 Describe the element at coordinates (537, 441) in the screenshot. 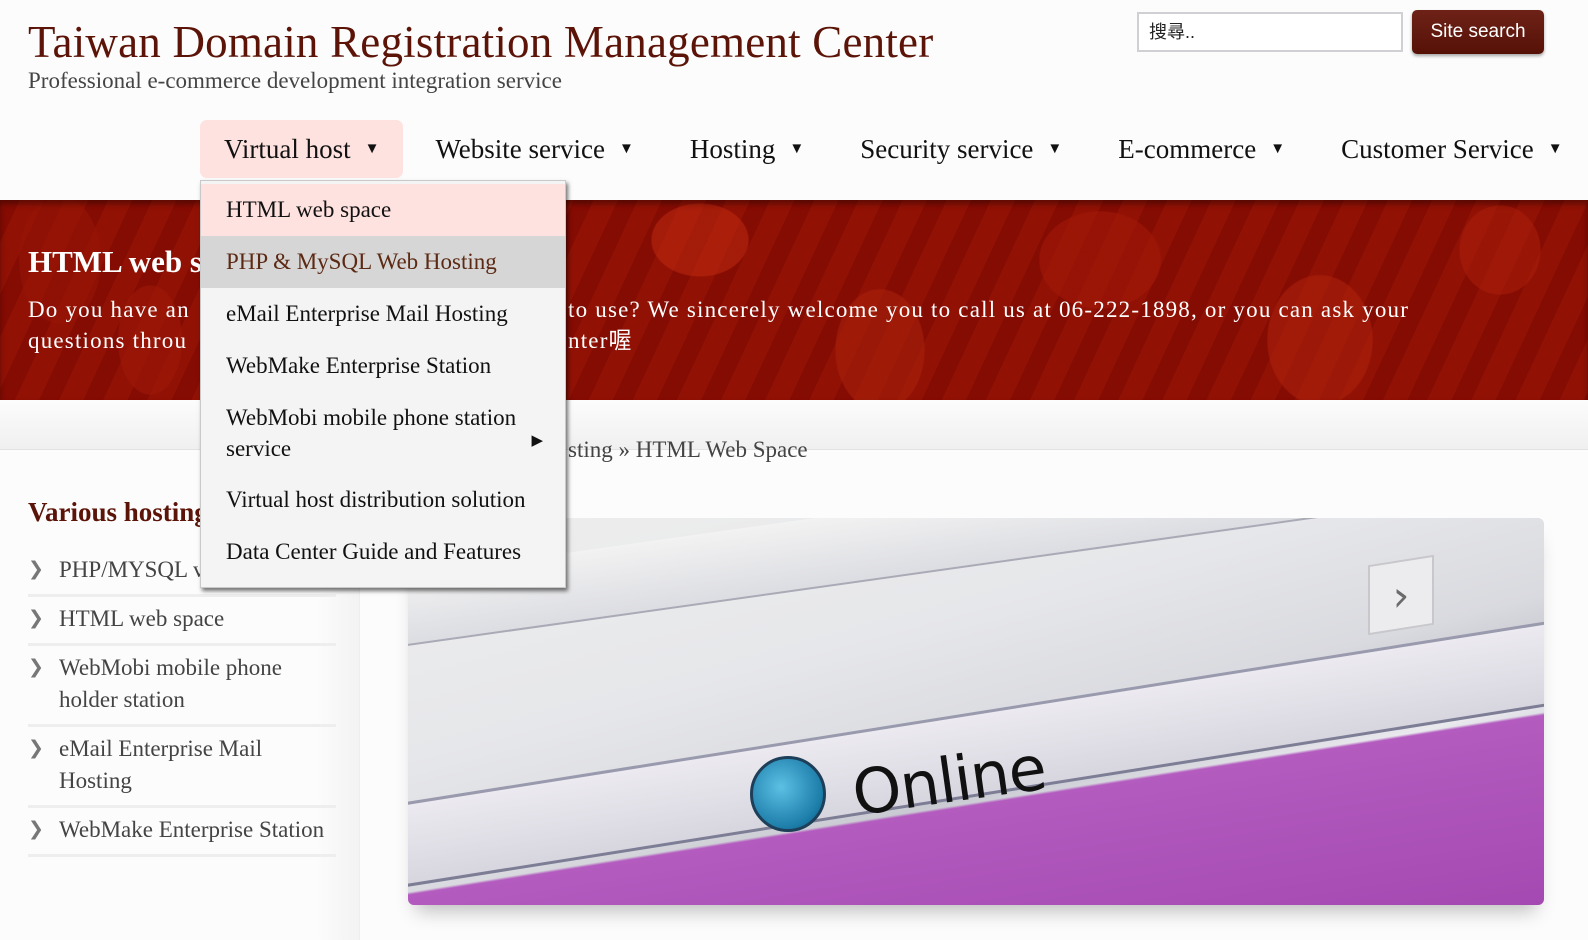

I see `submenu-arrow-icon: ▶` at that location.